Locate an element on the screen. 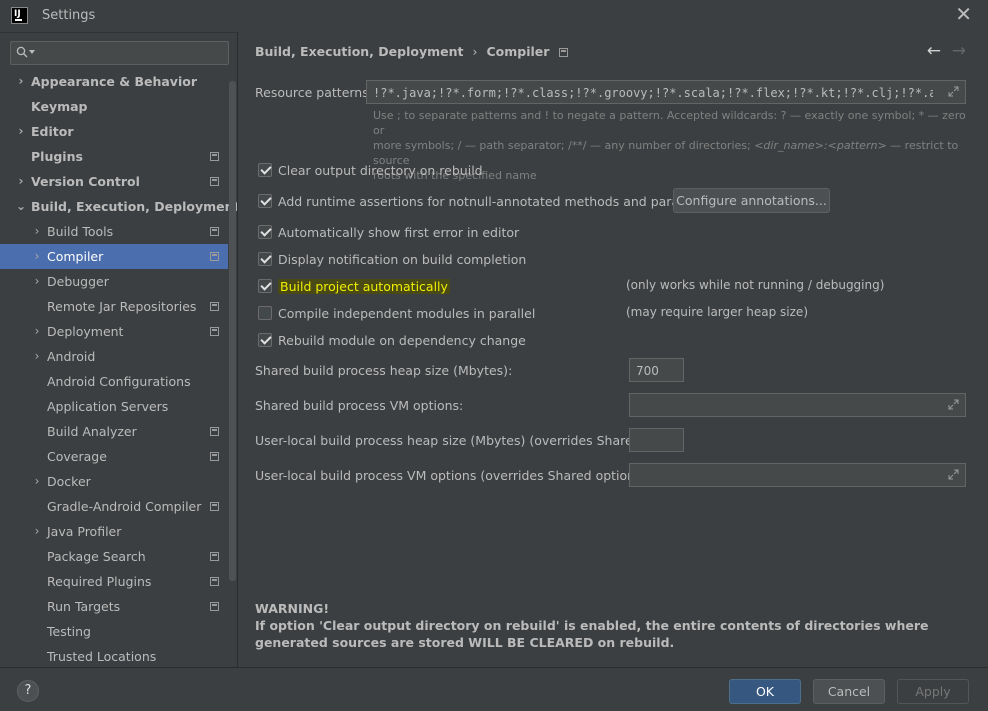 The width and height of the screenshot is (988, 711). display-notification-checkbox: Display notification on build completion is located at coordinates (392, 259).